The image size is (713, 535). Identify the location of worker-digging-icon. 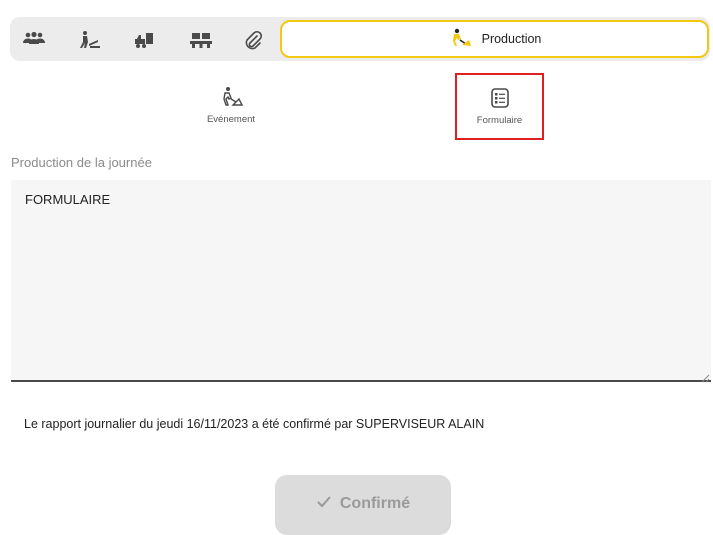
(231, 98).